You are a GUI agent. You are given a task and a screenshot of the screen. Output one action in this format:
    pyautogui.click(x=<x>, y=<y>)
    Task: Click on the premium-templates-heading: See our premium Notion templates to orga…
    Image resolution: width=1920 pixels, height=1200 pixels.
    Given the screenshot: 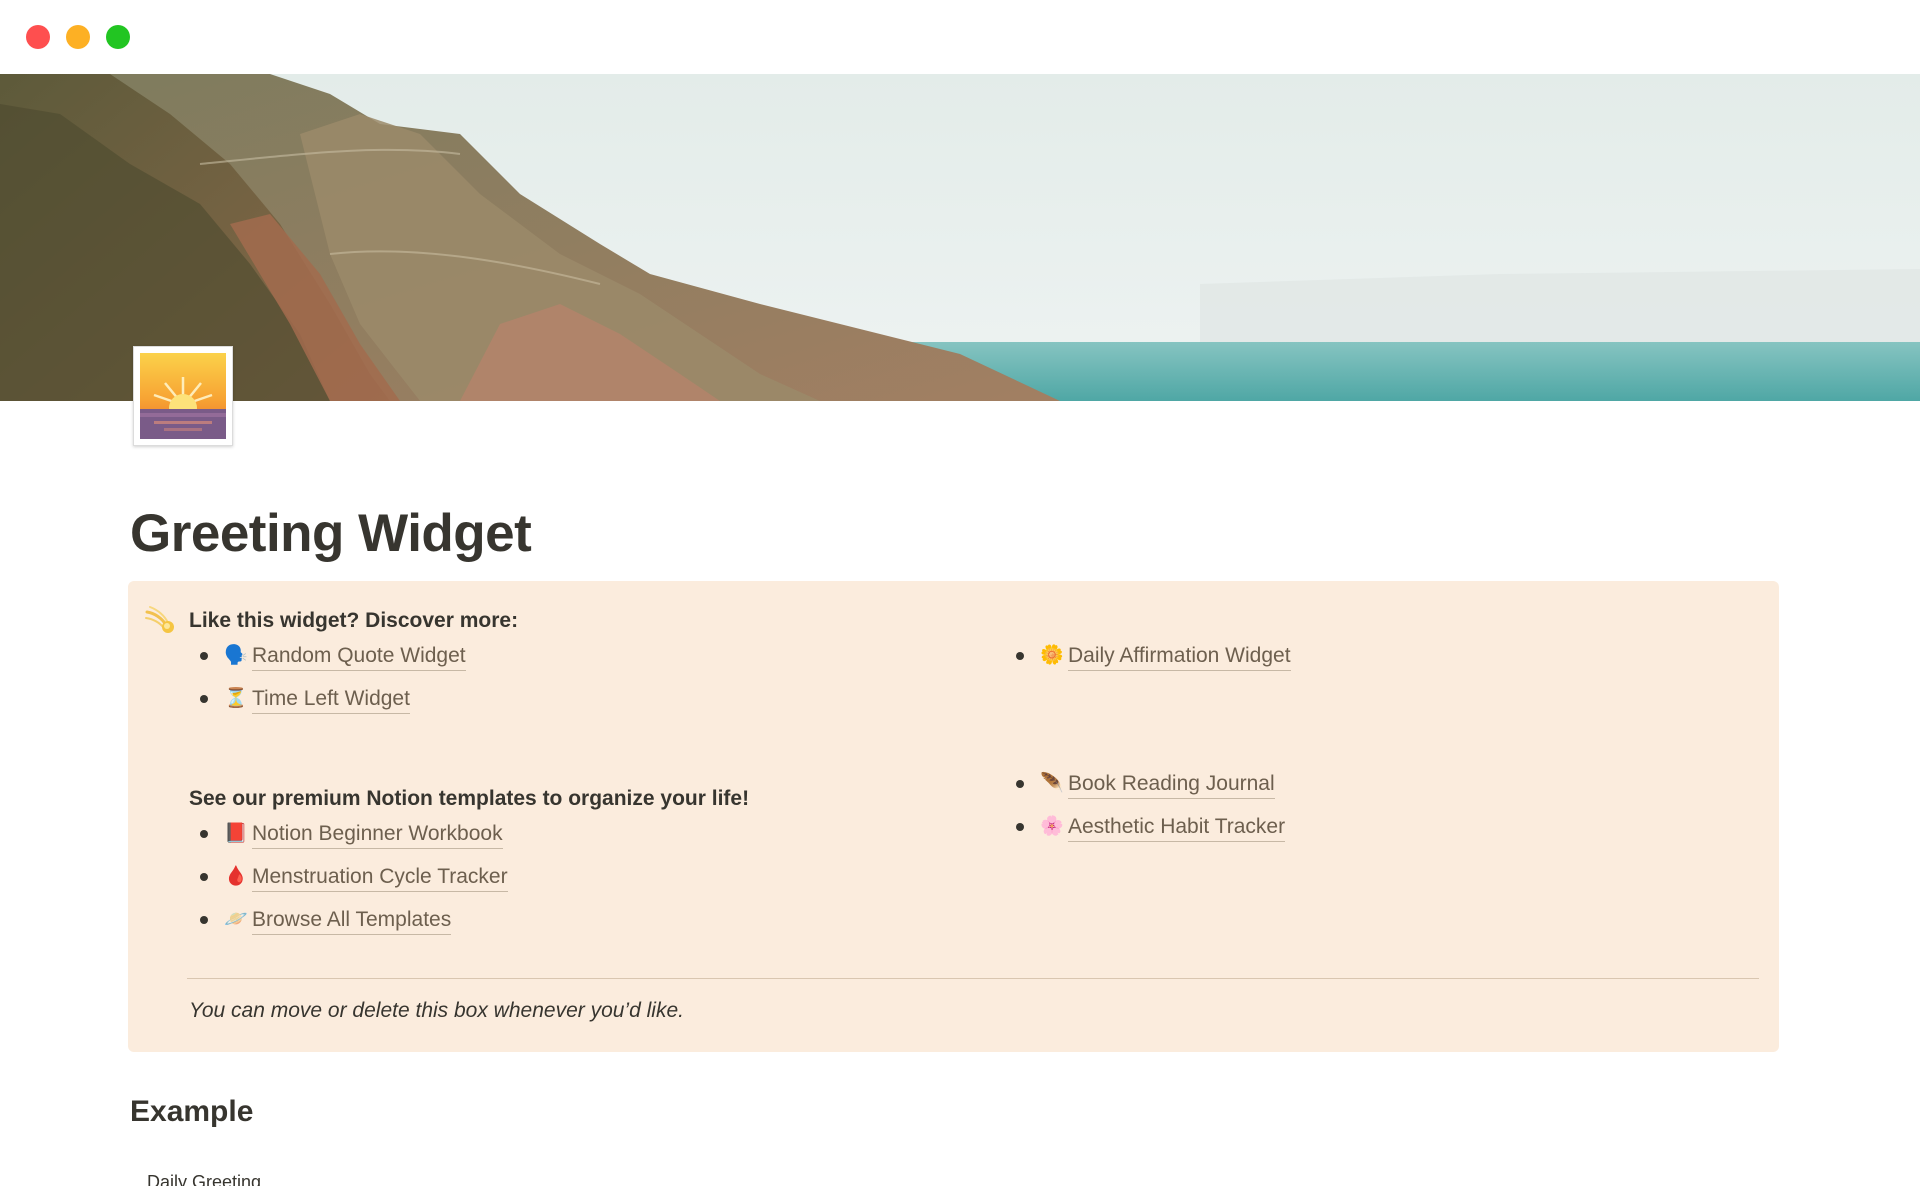 What is the action you would take?
    pyautogui.click(x=469, y=798)
    